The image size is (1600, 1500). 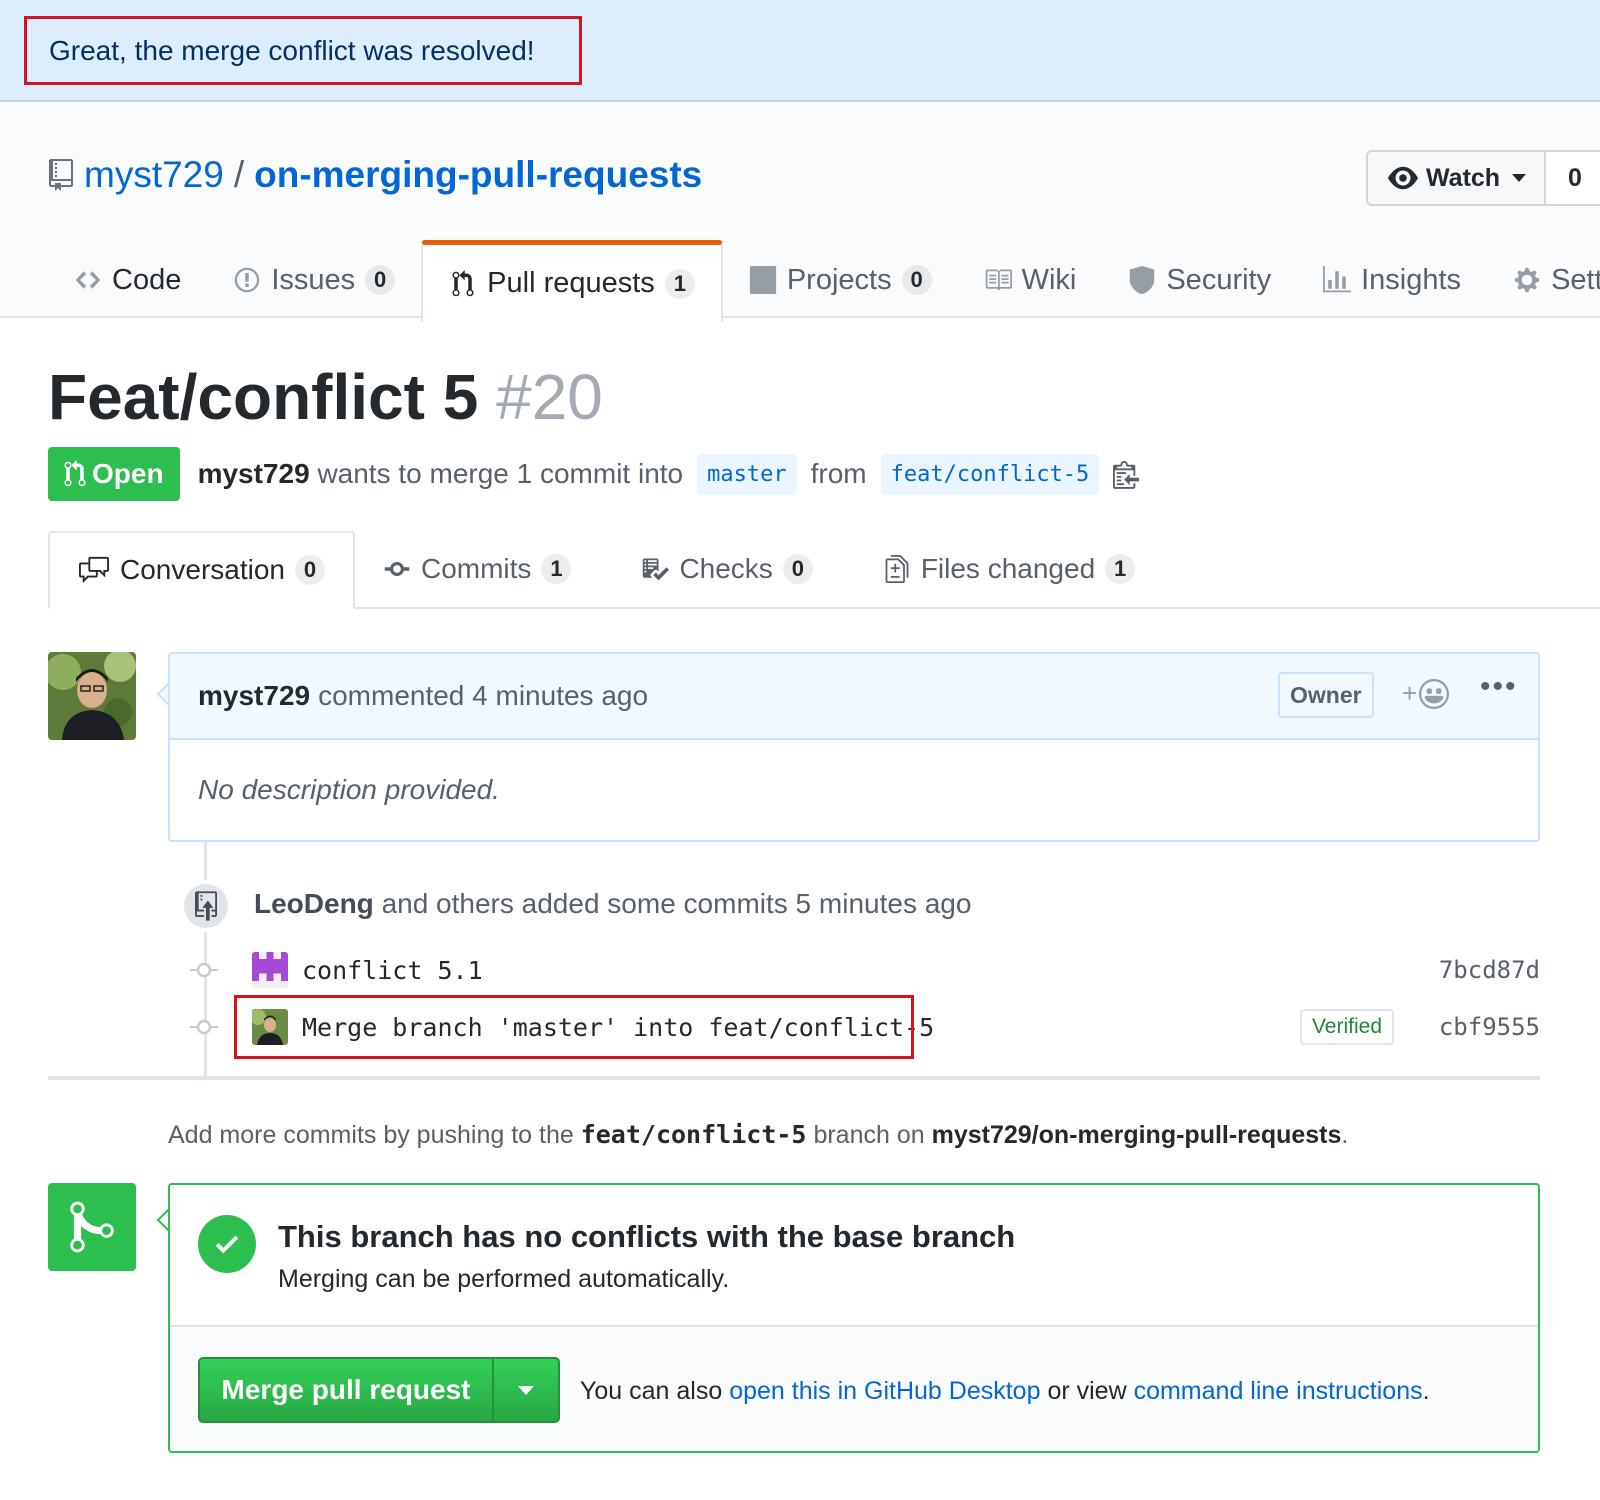 I want to click on merge-status-badge, so click(x=92, y=1227).